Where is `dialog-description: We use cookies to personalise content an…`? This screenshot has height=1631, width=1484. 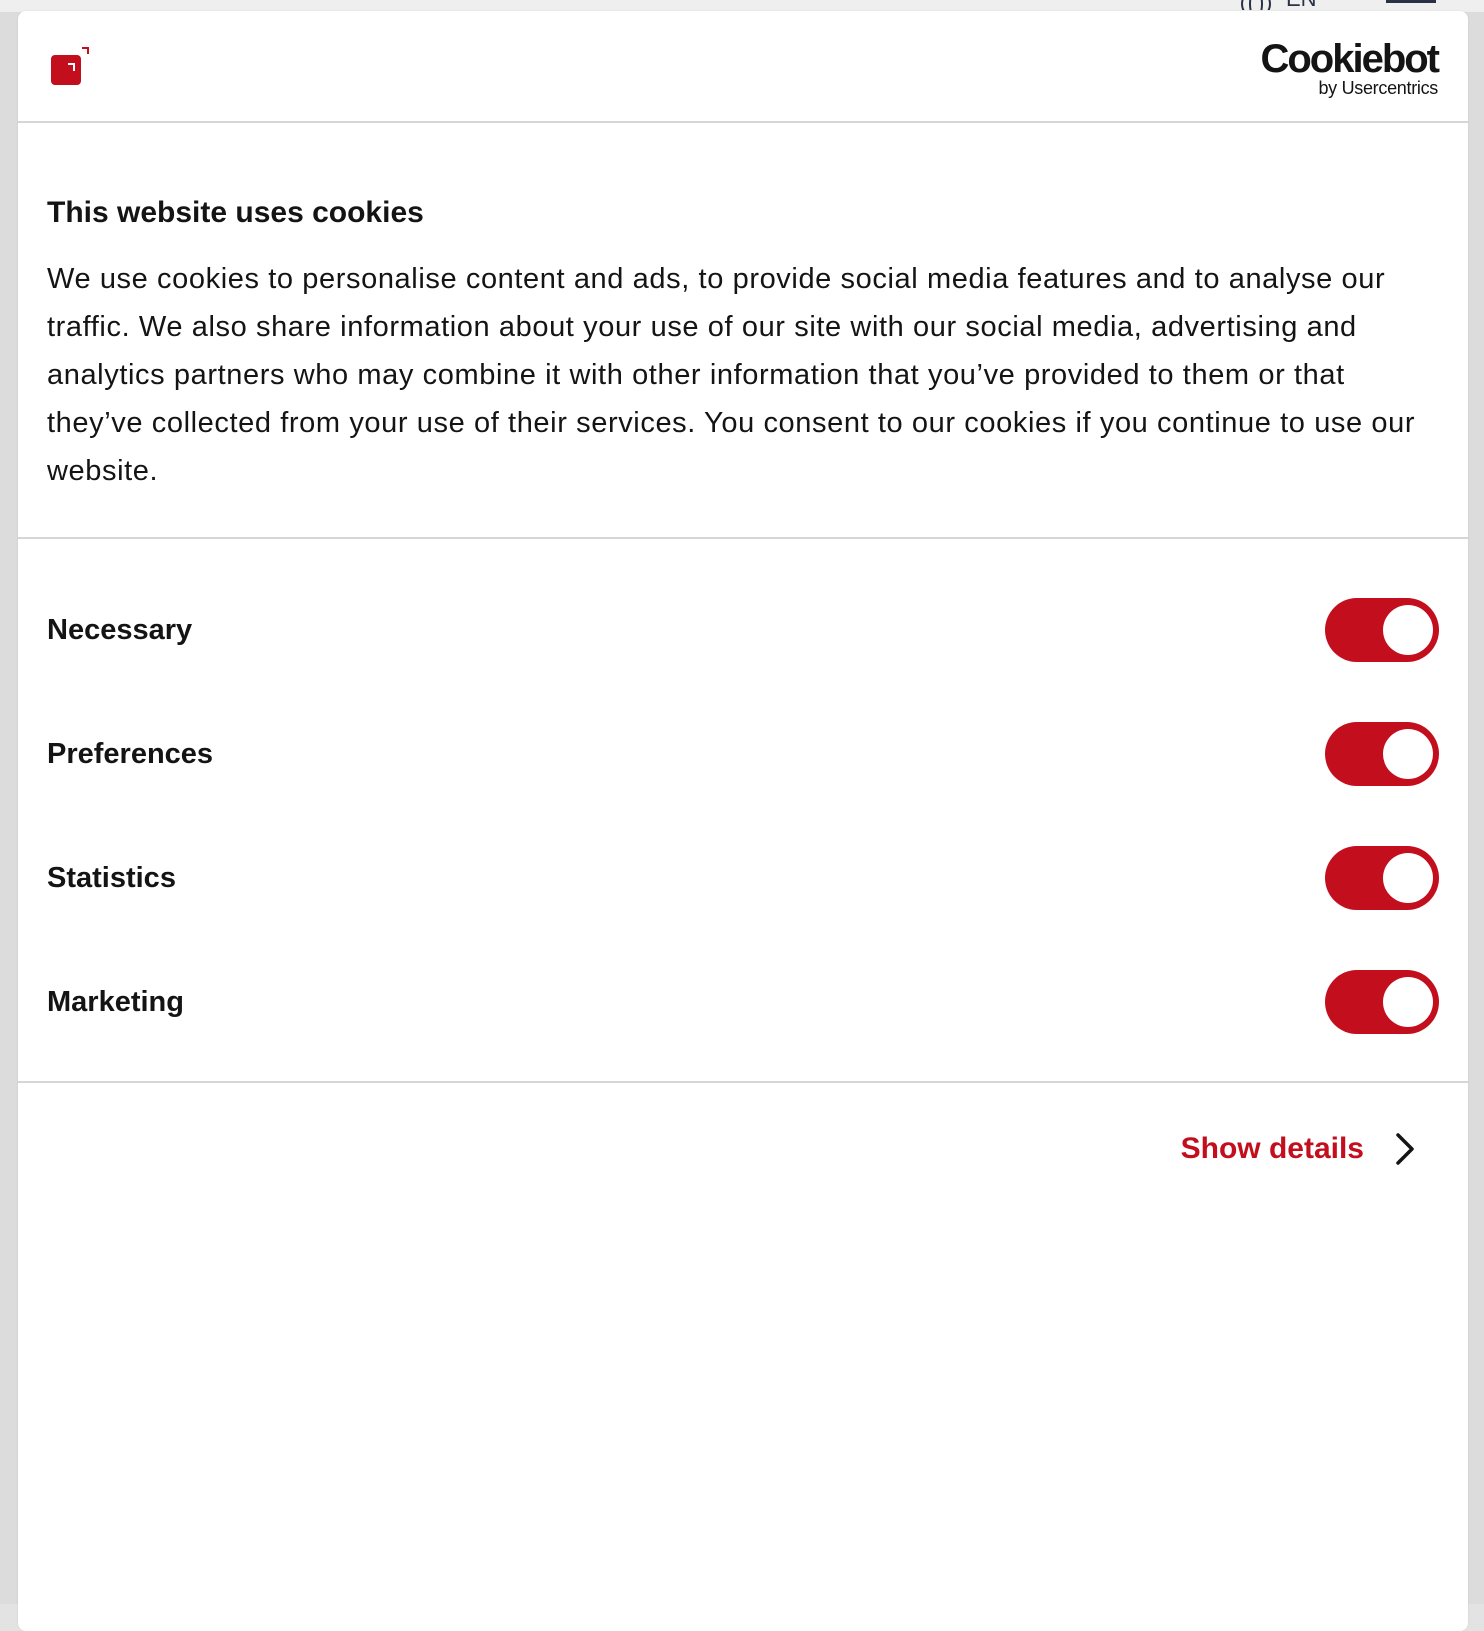
dialog-description: We use cookies to personalise content an… is located at coordinates (731, 375).